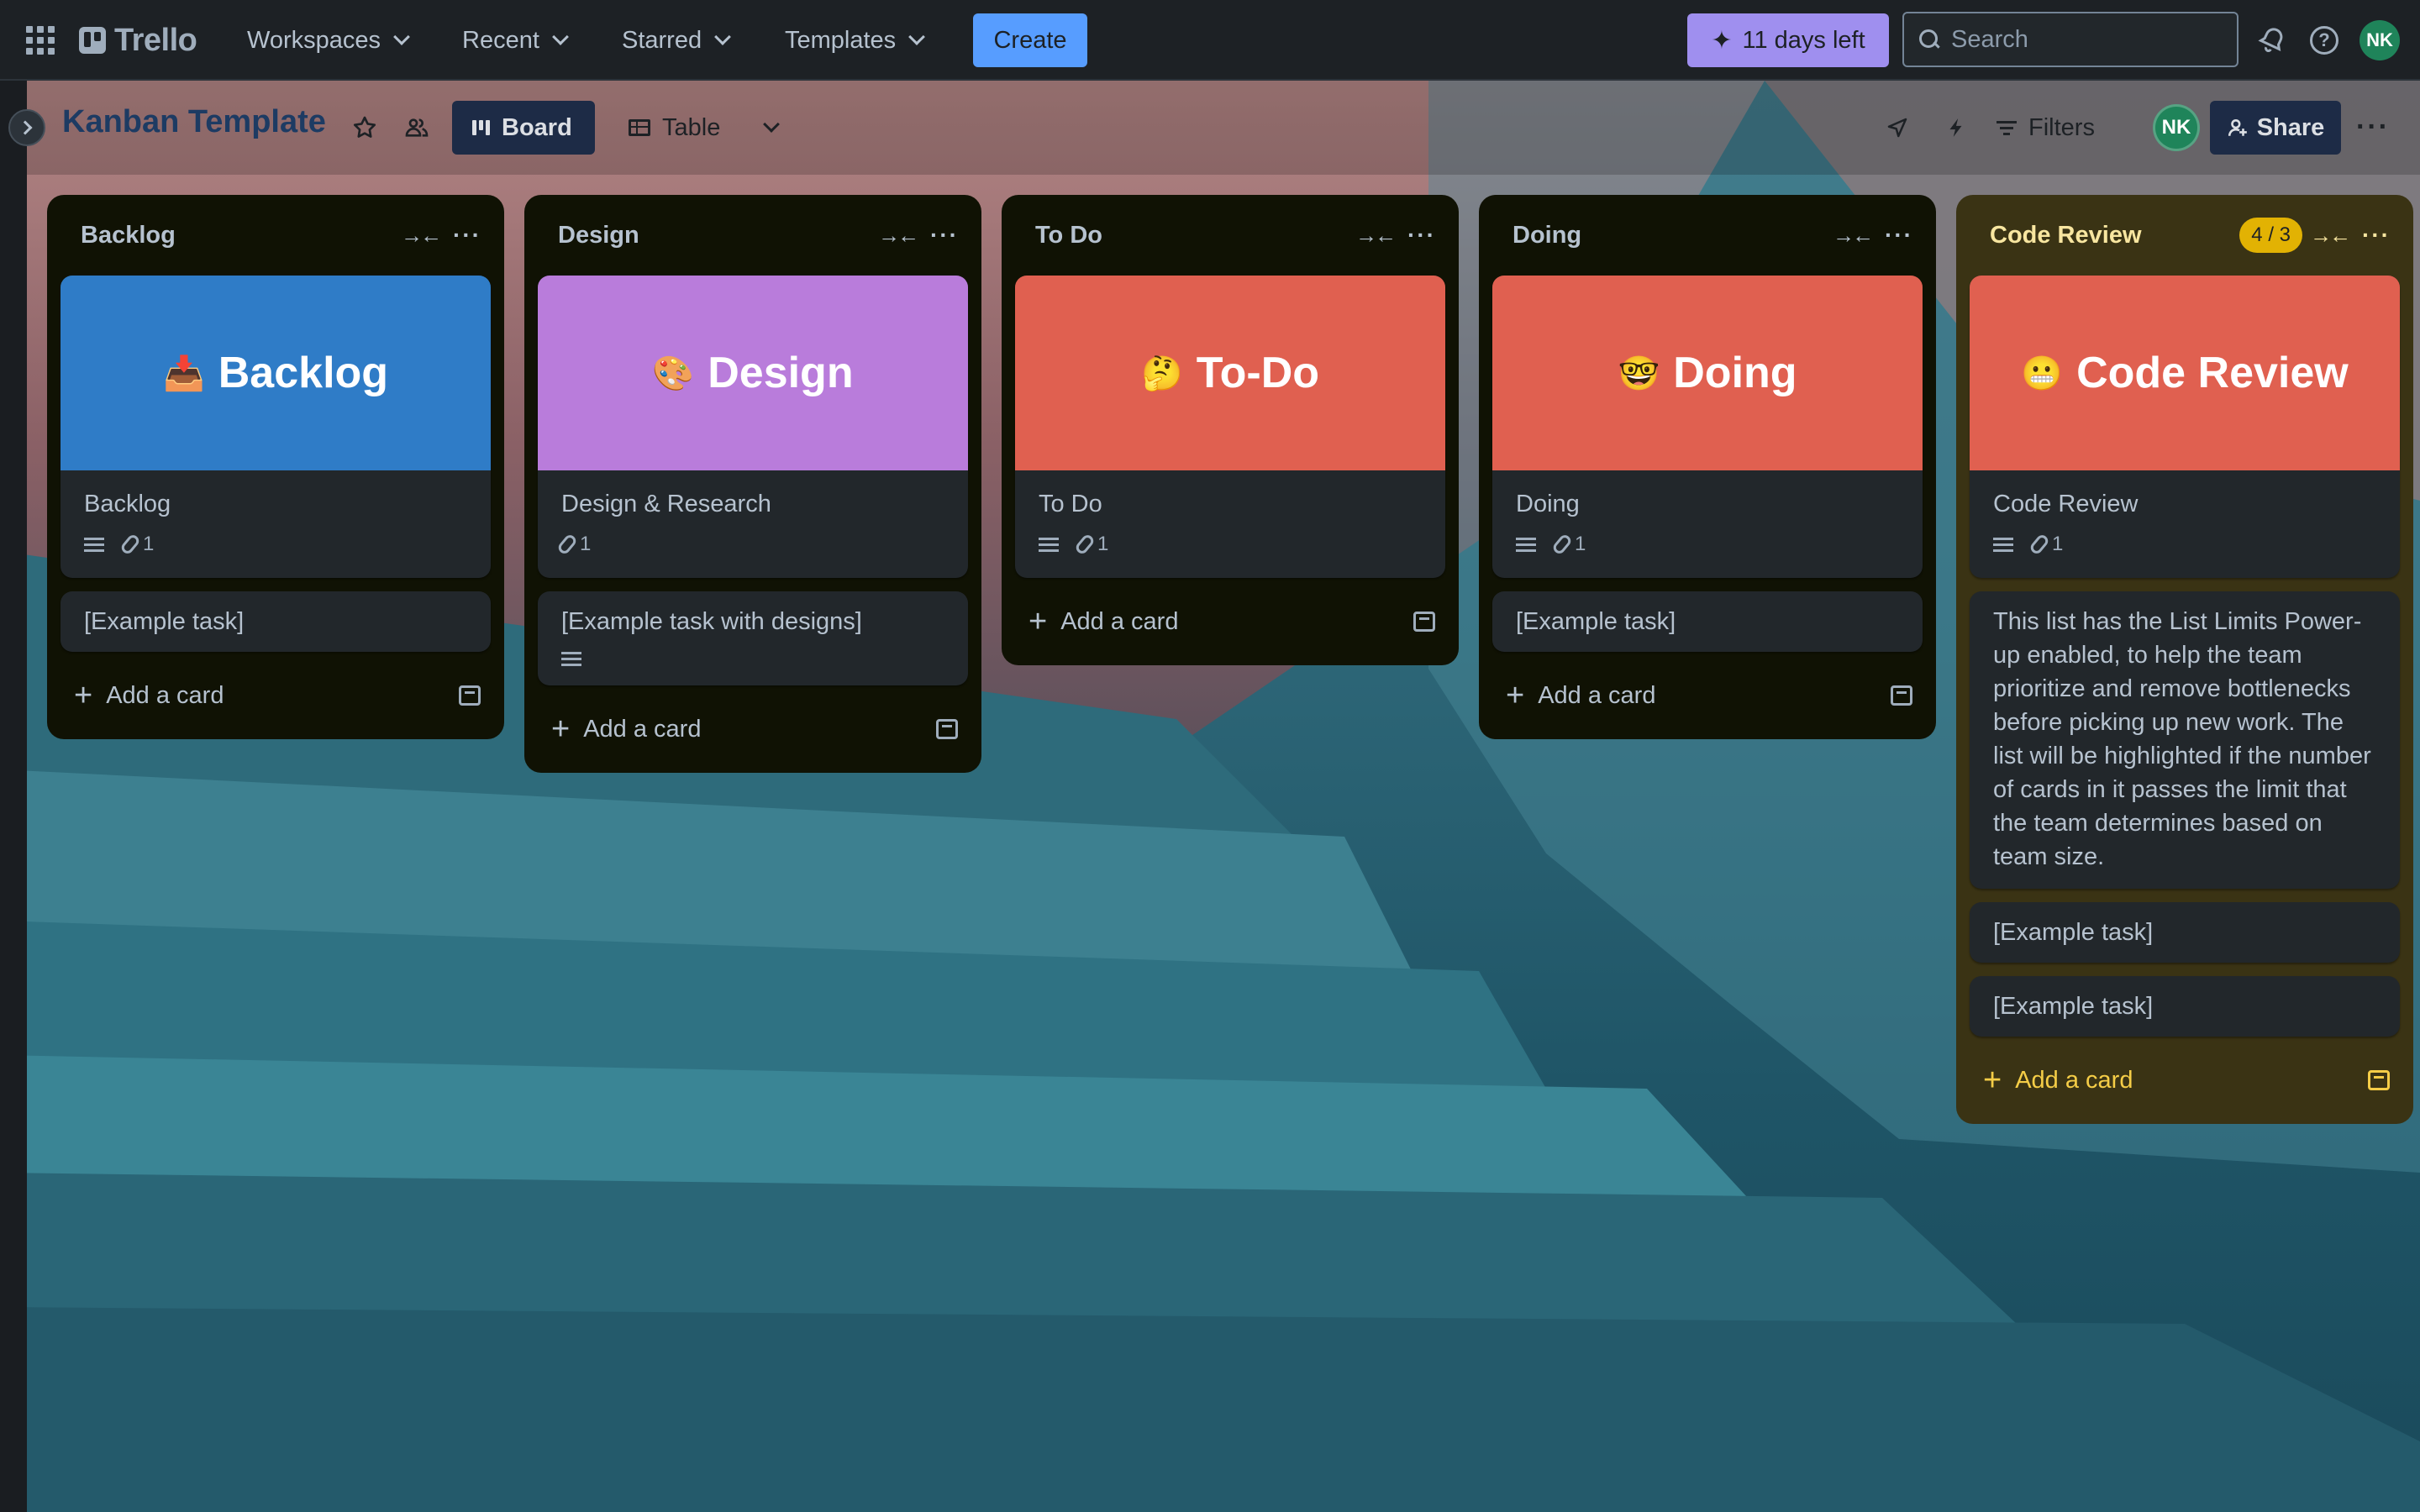  What do you see at coordinates (537, 127) in the screenshot?
I see `board-view-label: Board` at bounding box center [537, 127].